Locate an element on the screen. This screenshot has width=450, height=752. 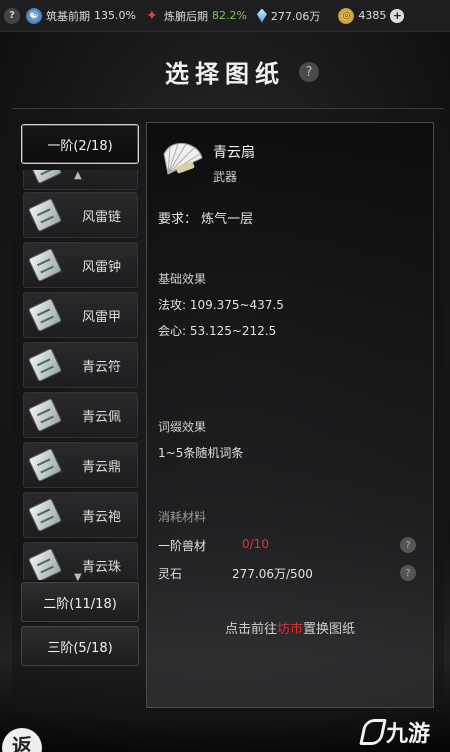
spirit-stone-icon is located at coordinates (261, 15).